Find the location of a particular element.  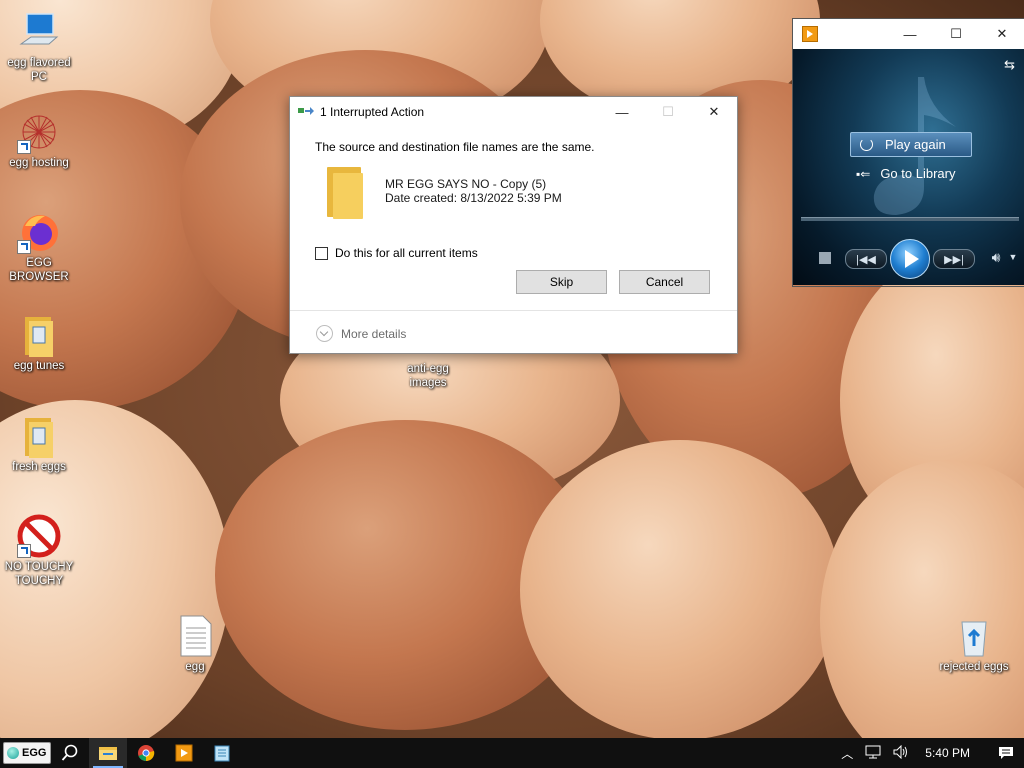

starburst-icon is located at coordinates (39, 132).